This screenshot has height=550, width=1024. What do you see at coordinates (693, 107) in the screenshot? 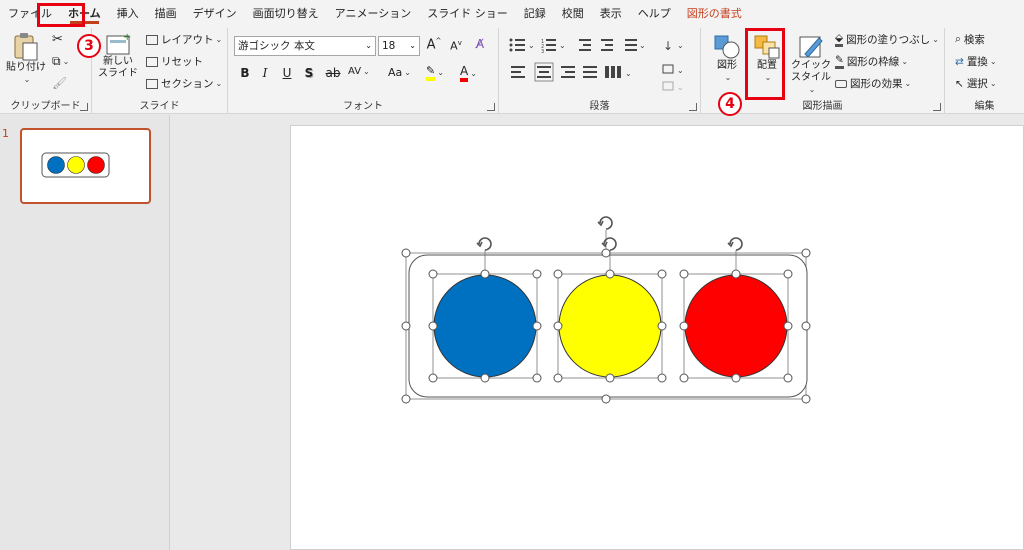
I see `paragraph-launcher-icon` at bounding box center [693, 107].